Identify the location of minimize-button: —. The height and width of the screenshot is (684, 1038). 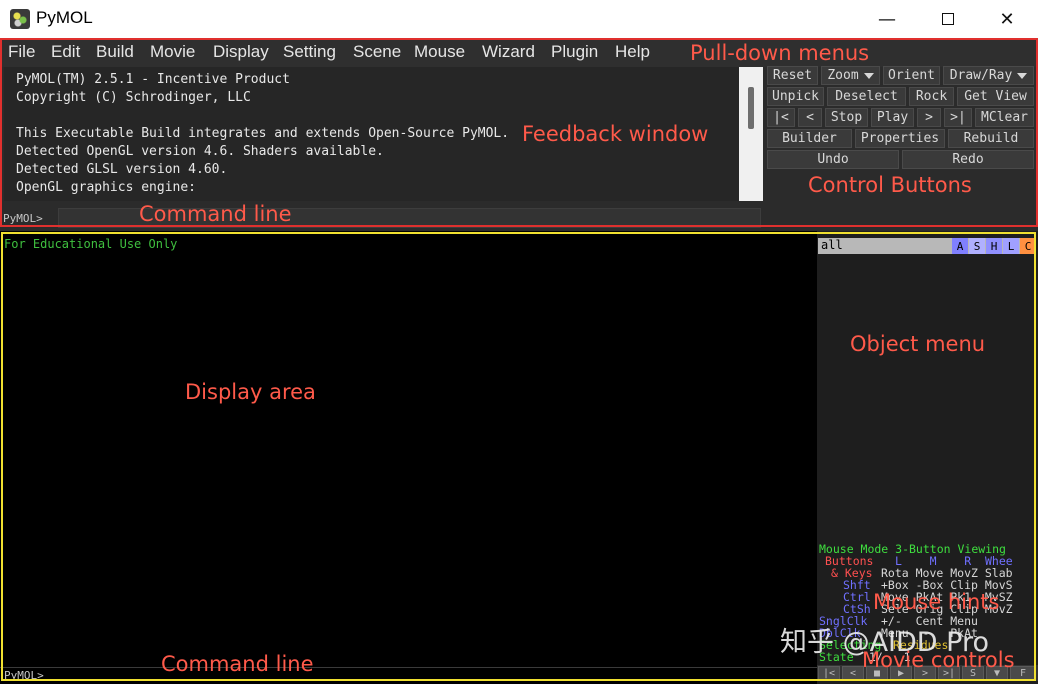
(887, 19).